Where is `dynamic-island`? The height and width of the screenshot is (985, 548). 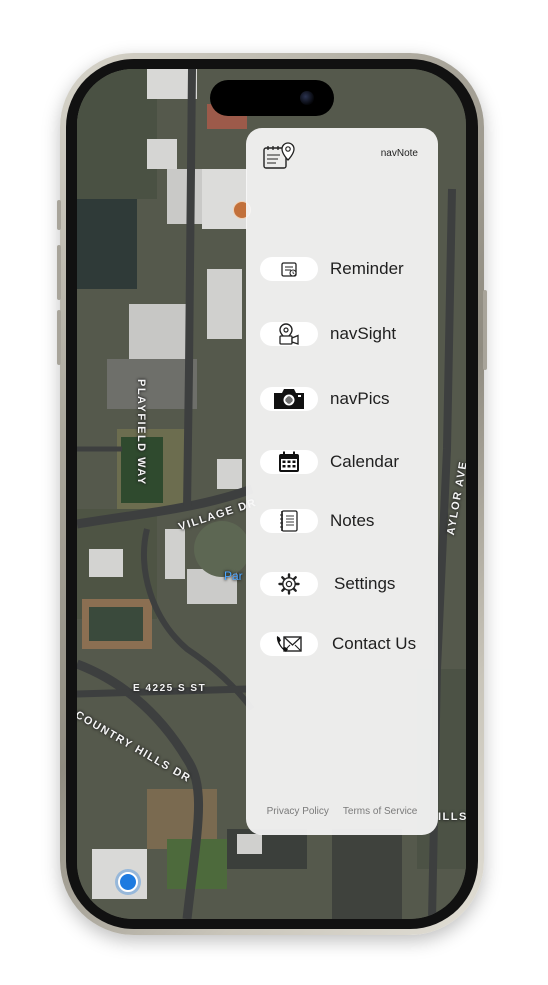
dynamic-island is located at coordinates (272, 98).